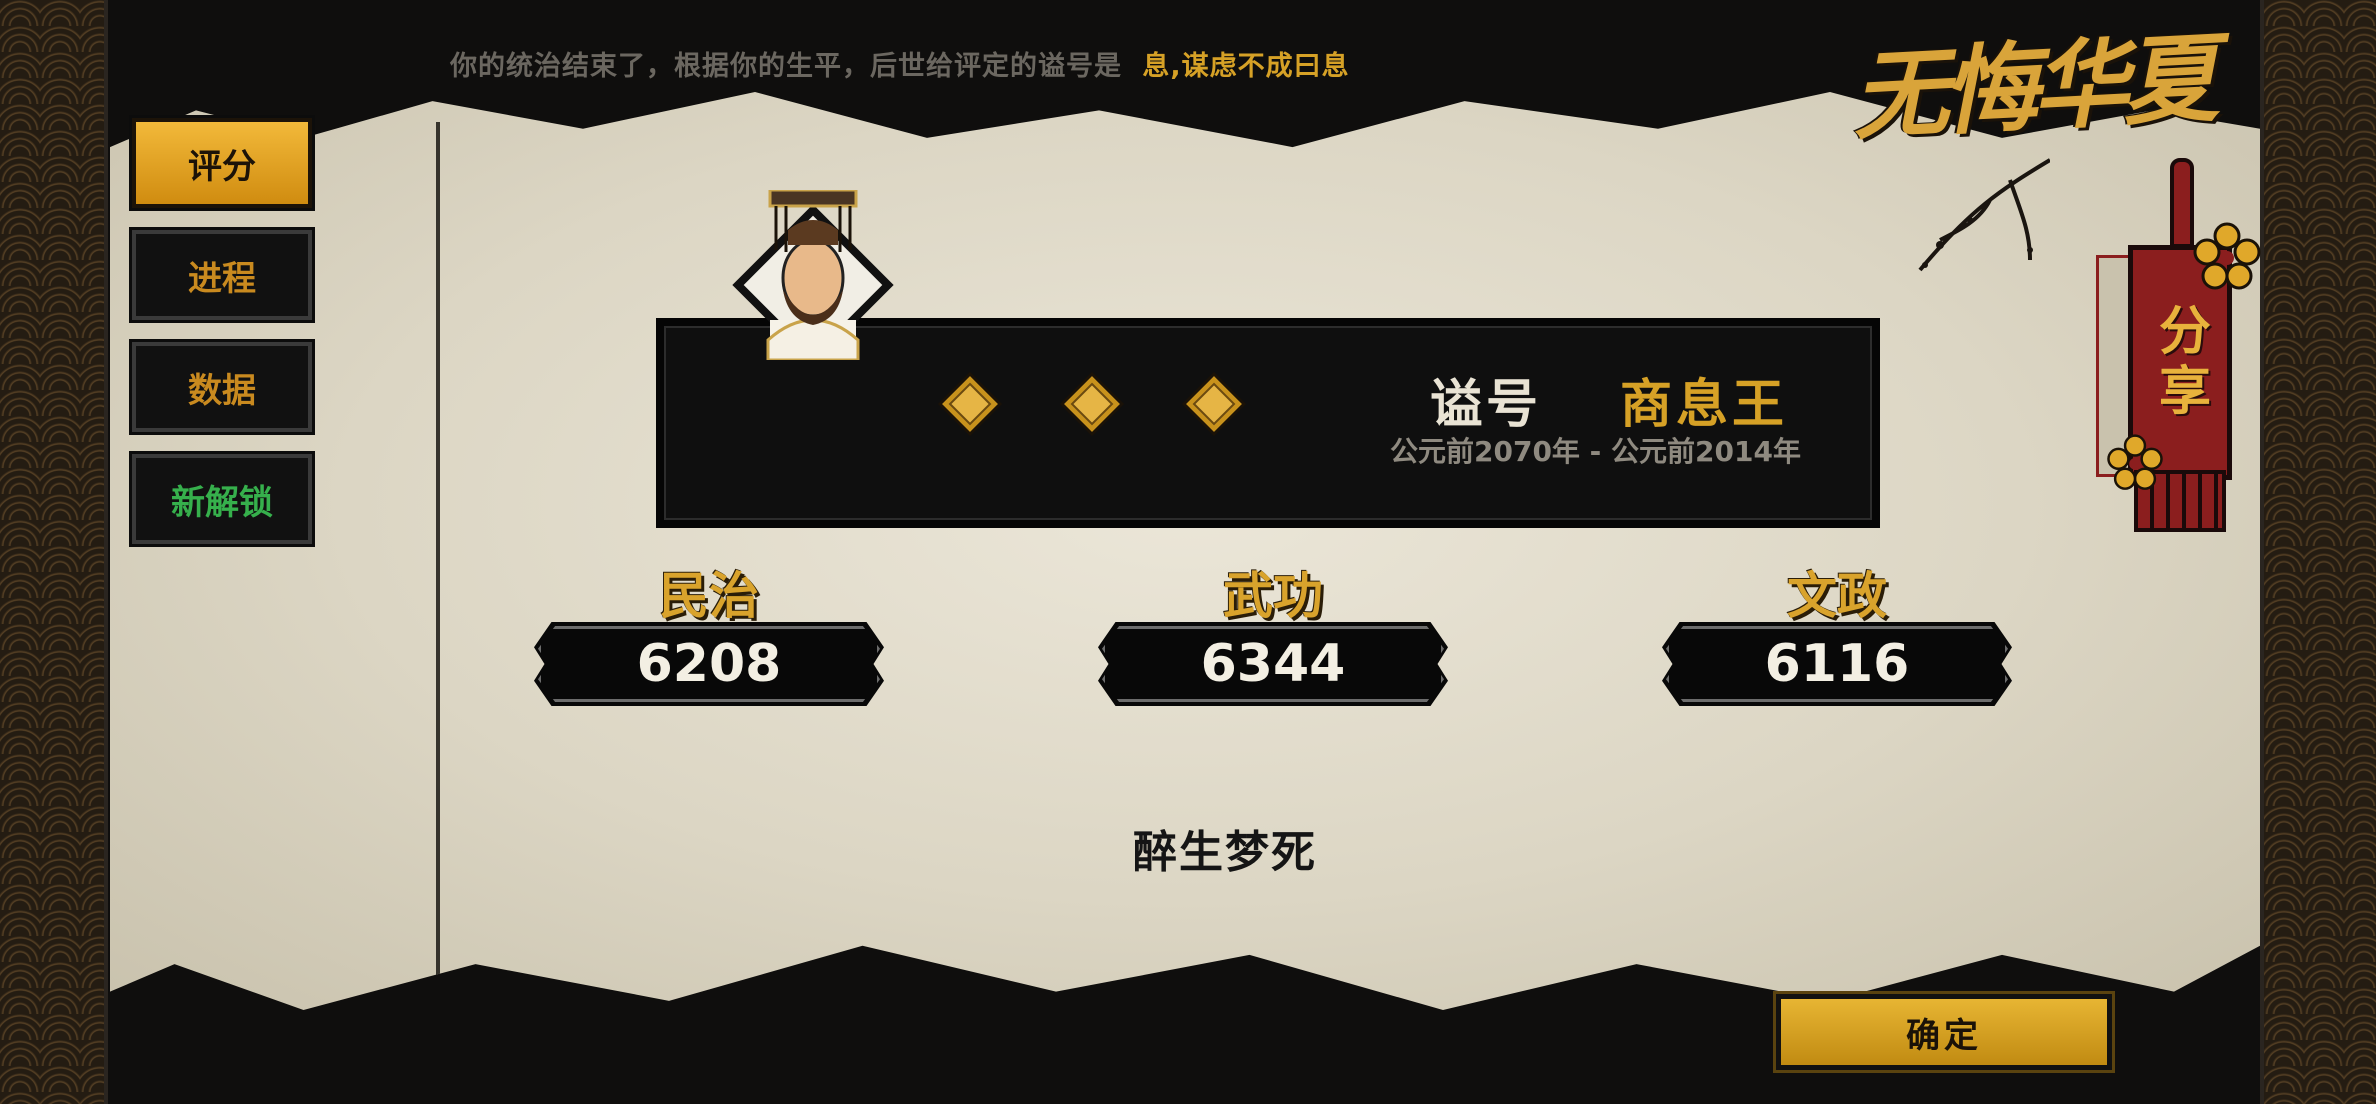 The width and height of the screenshot is (2376, 1104). Describe the element at coordinates (222, 275) in the screenshot. I see `tab-progress: 进程` at that location.